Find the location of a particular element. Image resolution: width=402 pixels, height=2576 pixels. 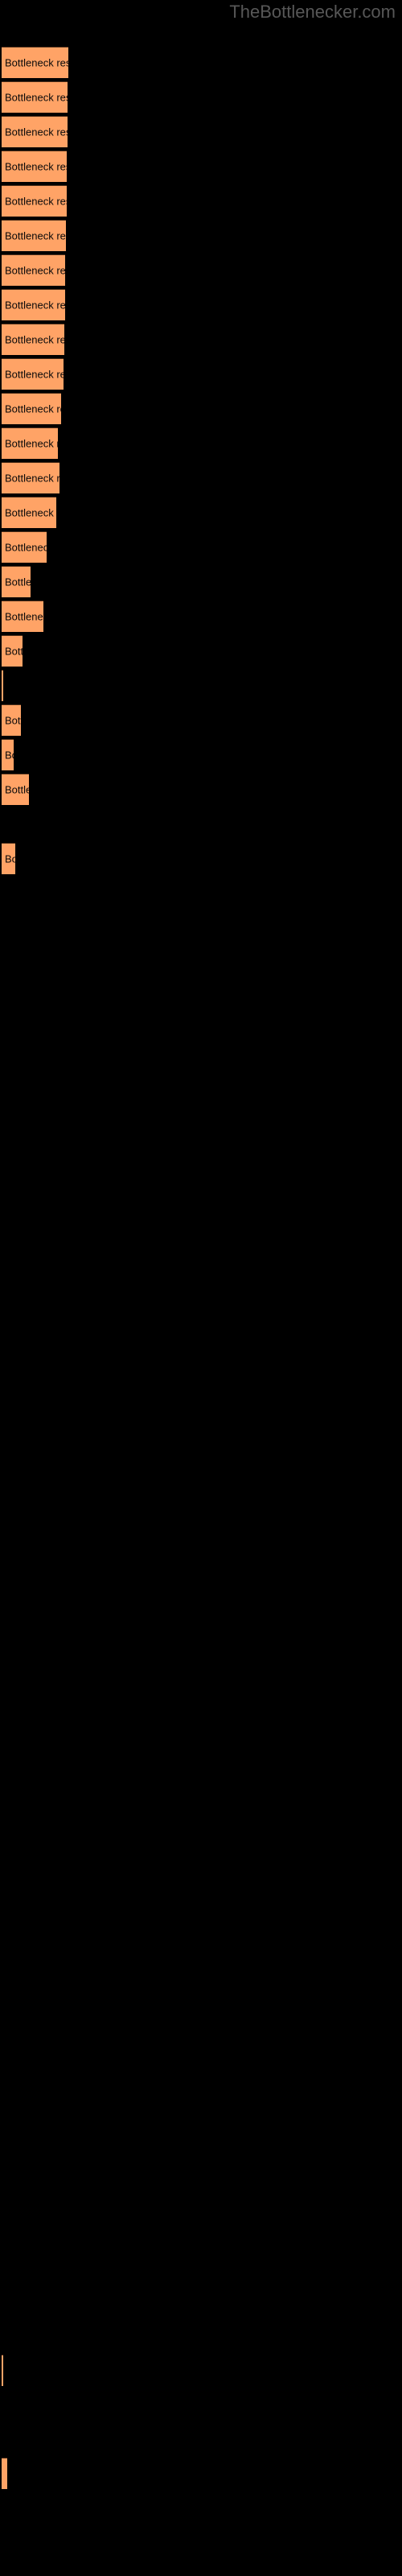

bar-label-13: Bottleneck result is located at coordinates (30, 512).